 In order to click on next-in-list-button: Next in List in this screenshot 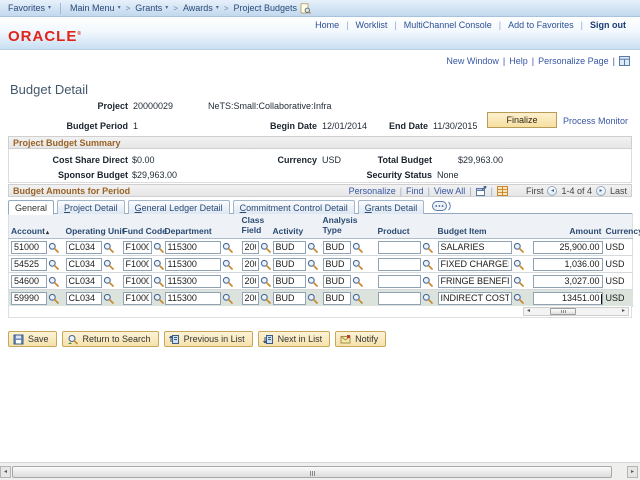, I will do `click(294, 339)`.